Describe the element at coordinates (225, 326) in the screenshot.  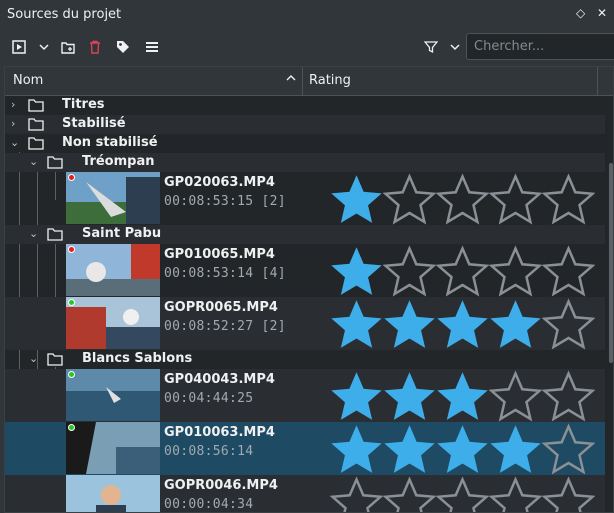
I see `clip-duration: 00:08:52:27 [2]` at that location.